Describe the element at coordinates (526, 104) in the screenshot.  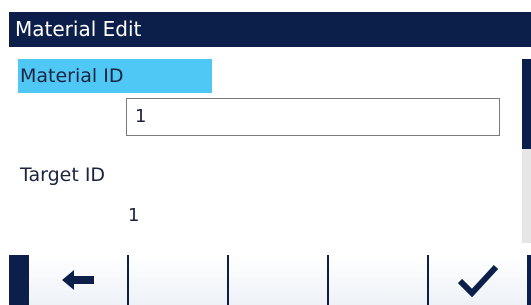
I see `scrollbar-thumb` at that location.